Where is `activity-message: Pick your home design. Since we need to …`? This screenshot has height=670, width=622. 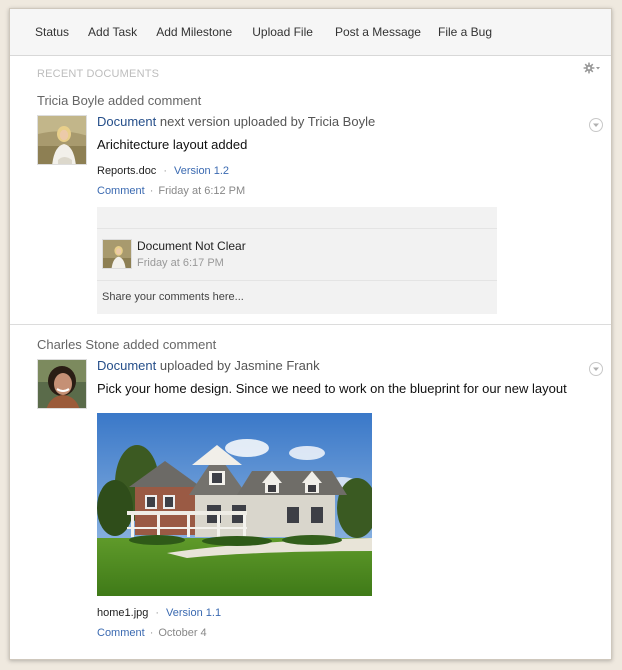
activity-message: Pick your home design. Since we need to … is located at coordinates (332, 388).